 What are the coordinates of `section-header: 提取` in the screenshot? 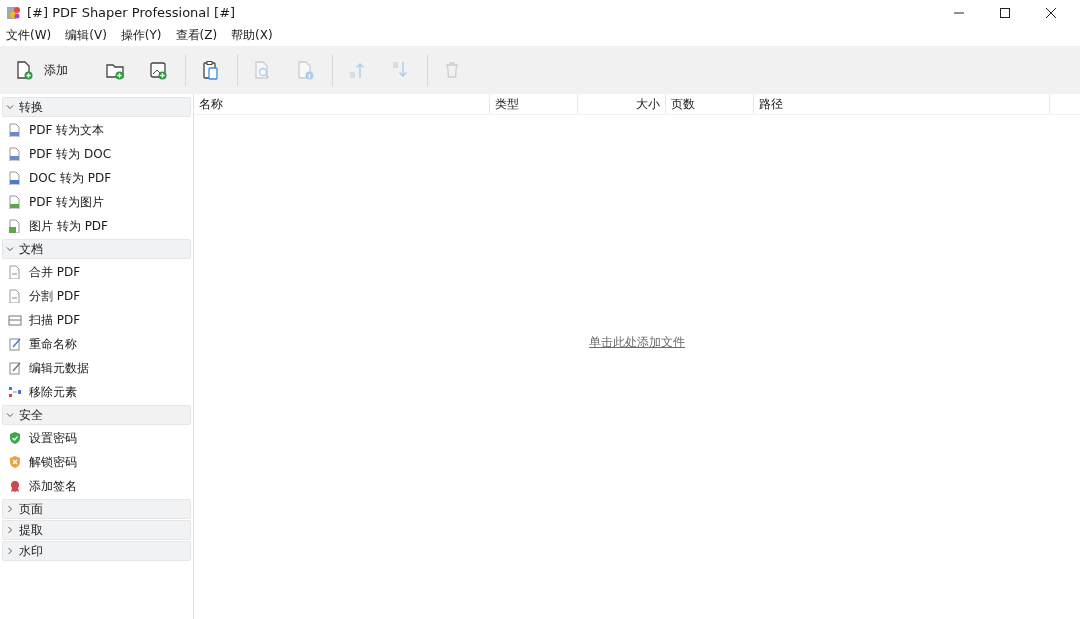 It's located at (96, 530).